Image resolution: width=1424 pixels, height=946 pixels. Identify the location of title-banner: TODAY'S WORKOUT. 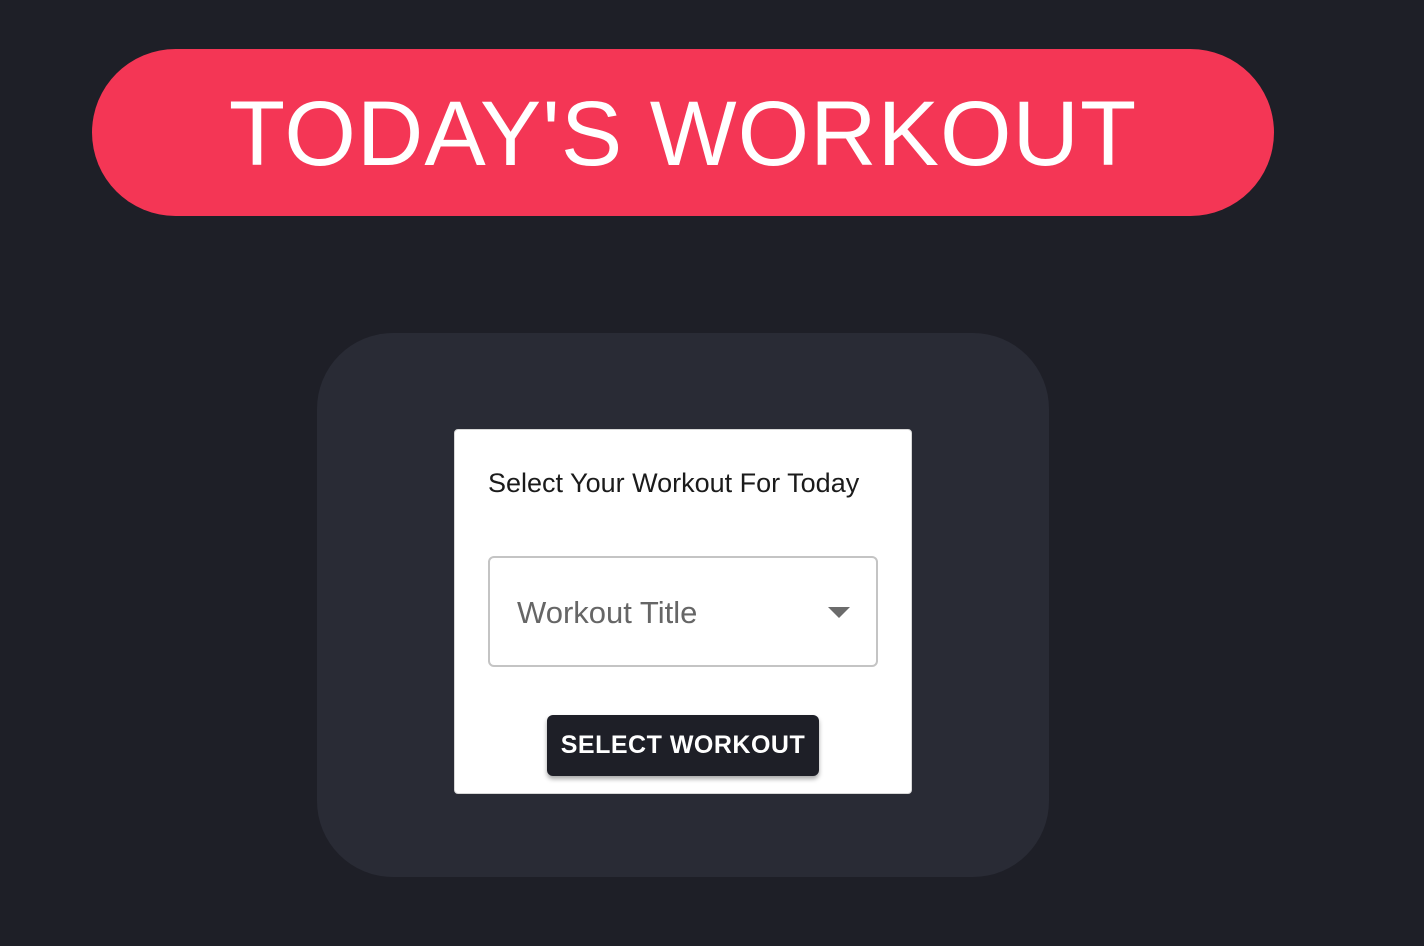
(683, 132).